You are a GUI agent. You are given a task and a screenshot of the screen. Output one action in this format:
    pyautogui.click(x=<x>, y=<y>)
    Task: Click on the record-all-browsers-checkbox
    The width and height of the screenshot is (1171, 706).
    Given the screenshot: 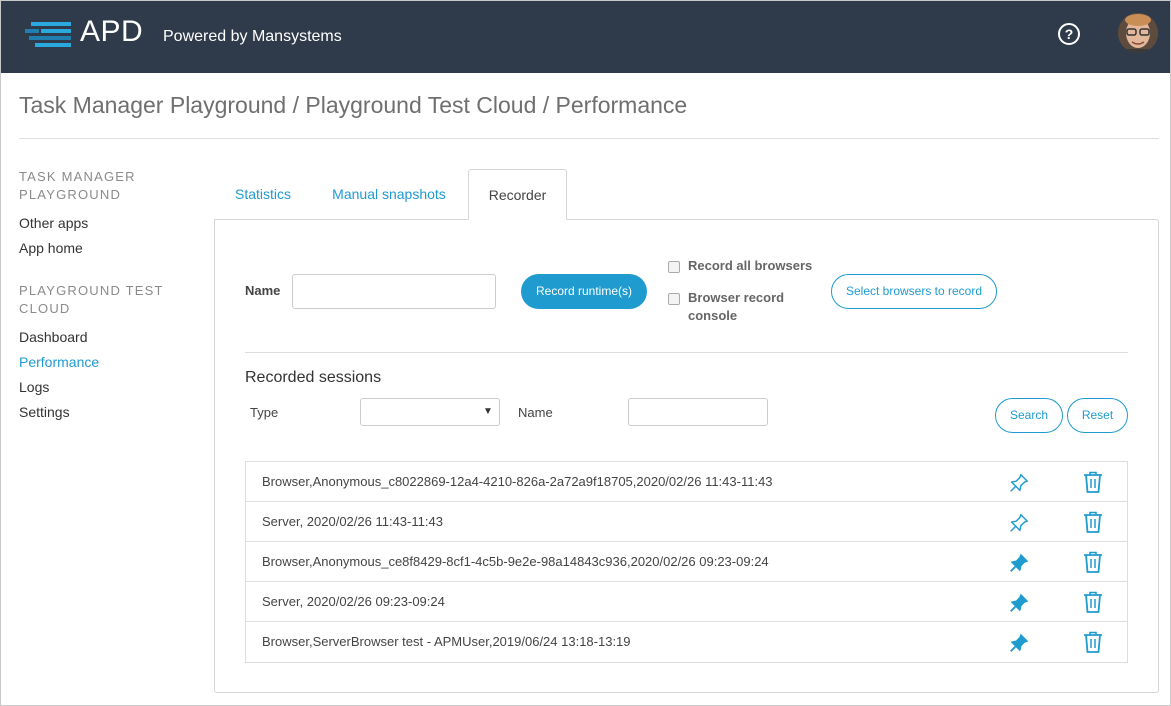 What is the action you would take?
    pyautogui.click(x=674, y=267)
    